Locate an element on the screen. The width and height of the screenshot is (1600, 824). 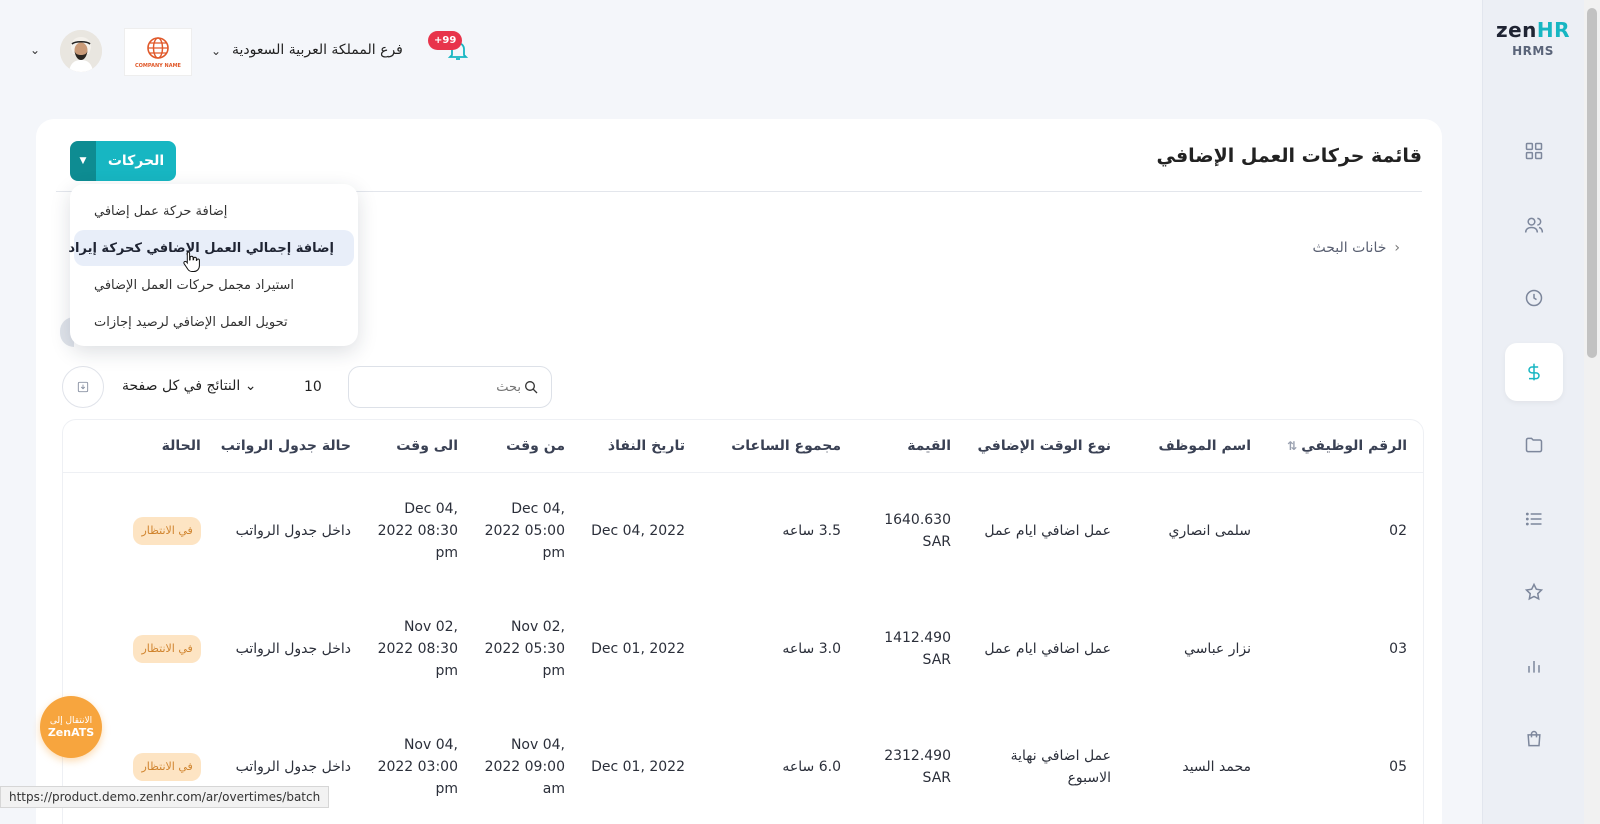
user-menu-chevron-icon: ⌄ is located at coordinates (35, 50).